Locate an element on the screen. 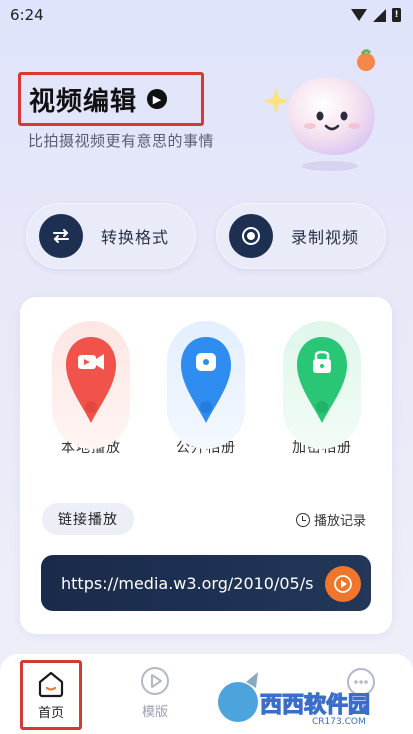  clock-icon is located at coordinates (302, 519).